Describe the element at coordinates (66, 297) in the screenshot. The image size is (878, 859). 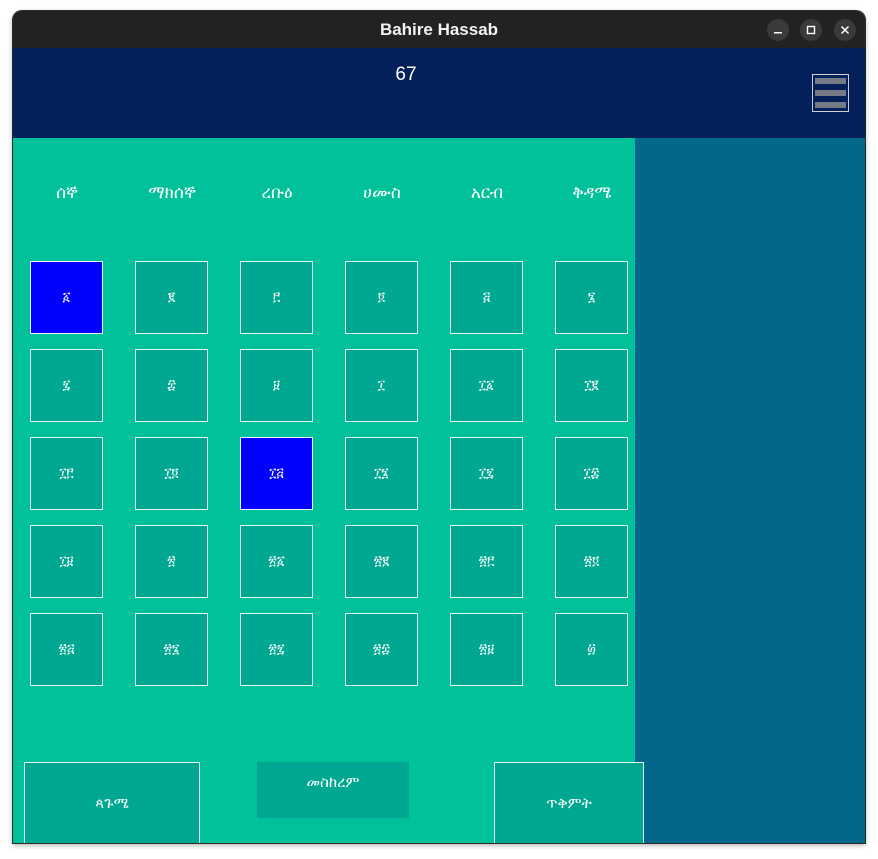
I see `calendar-day-cell: ፩` at that location.